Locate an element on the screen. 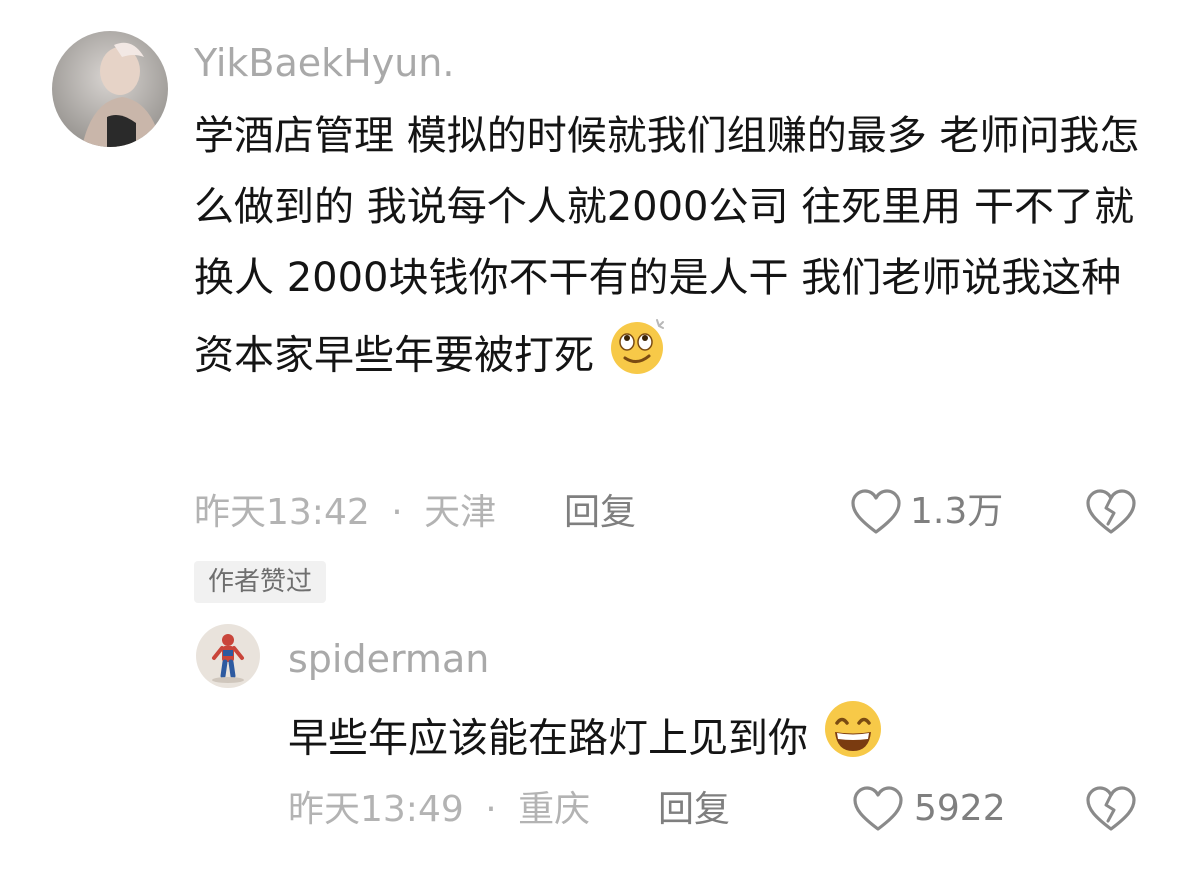 Image resolution: width=1199 pixels, height=889 pixels. comment-avatar is located at coordinates (110, 89).